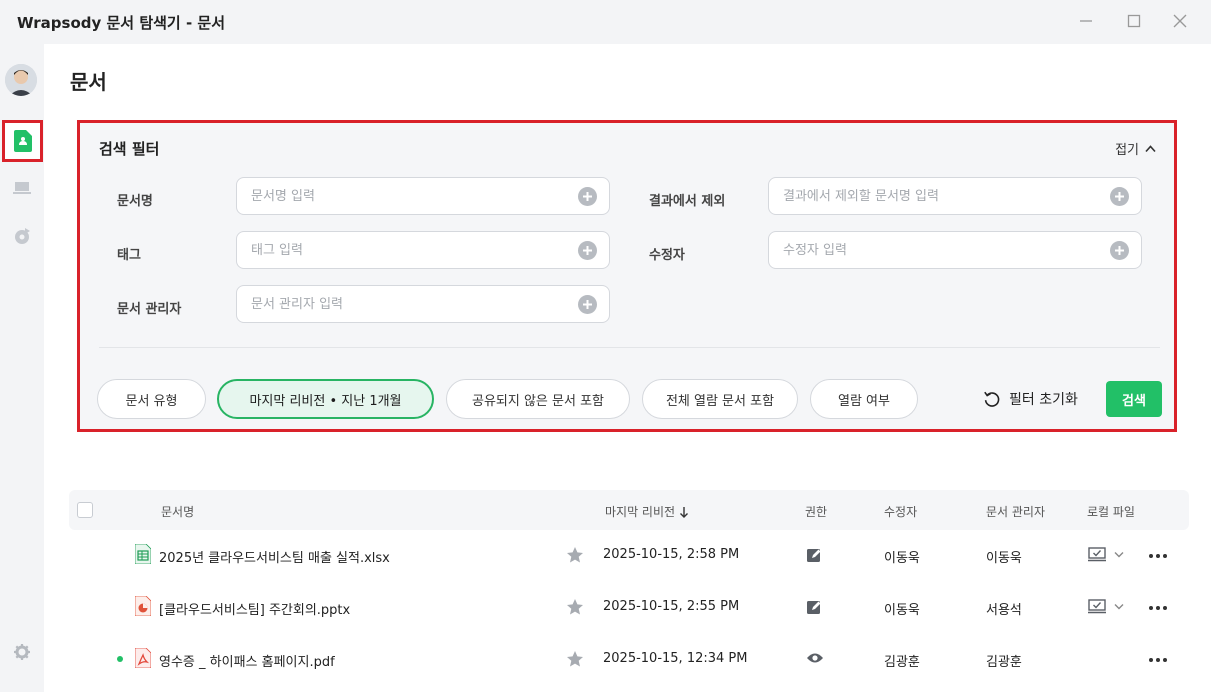 This screenshot has height=692, width=1211. I want to click on chevron-down-icon, so click(1119, 607).